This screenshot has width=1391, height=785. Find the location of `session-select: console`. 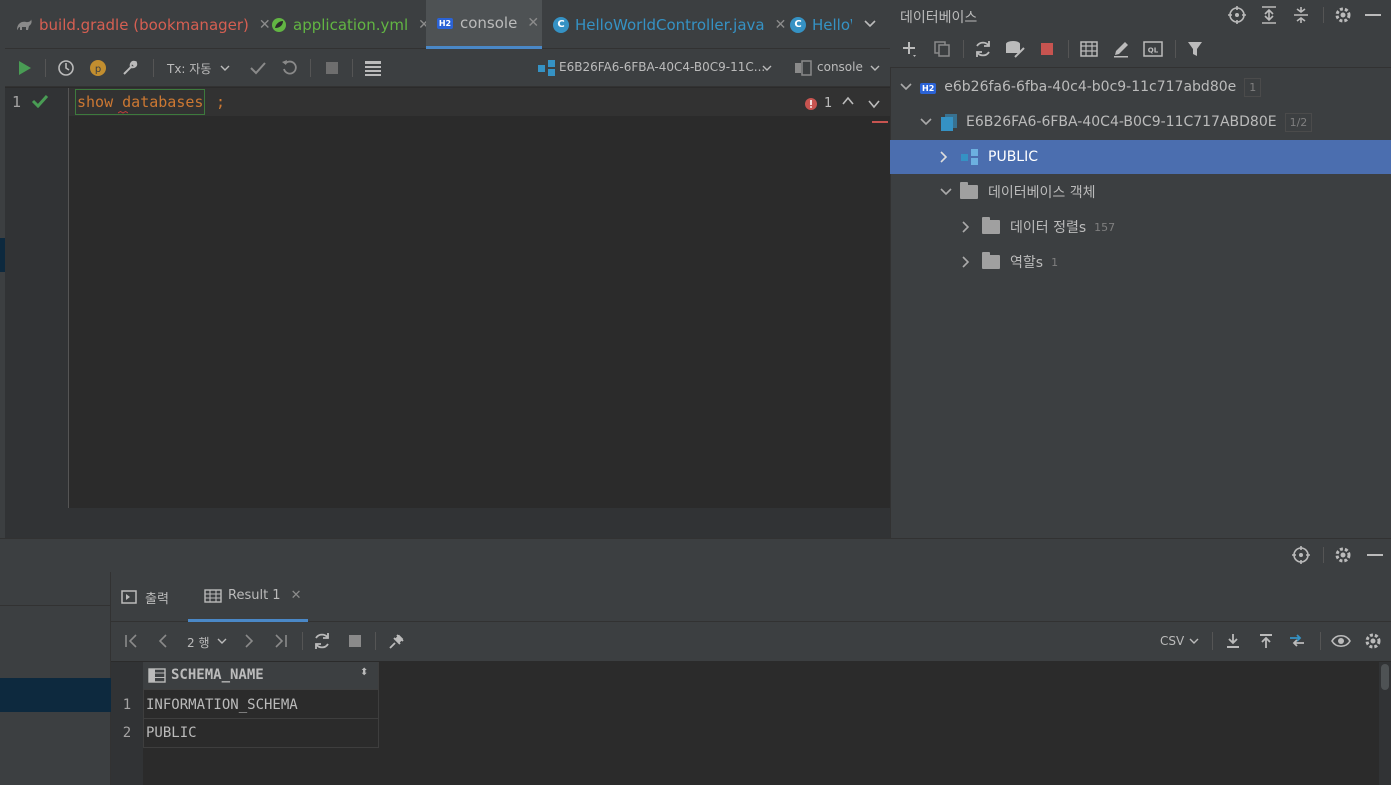

session-select: console is located at coordinates (840, 67).